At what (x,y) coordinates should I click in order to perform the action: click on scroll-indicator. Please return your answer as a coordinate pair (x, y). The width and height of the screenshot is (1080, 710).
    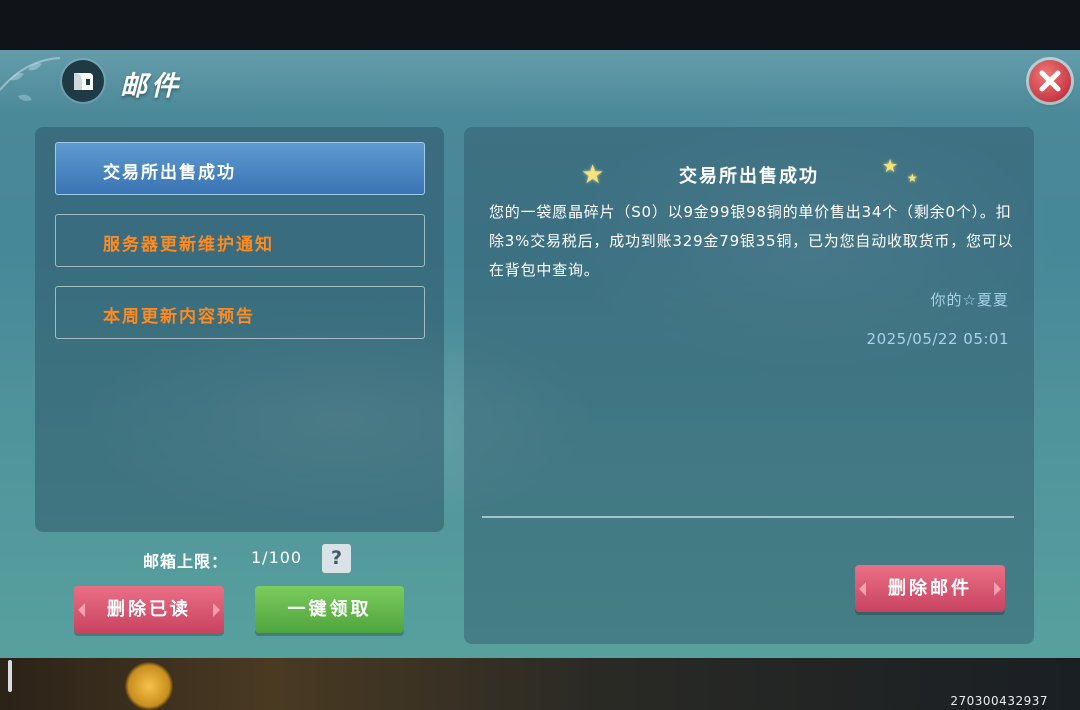
    Looking at the image, I should click on (10, 676).